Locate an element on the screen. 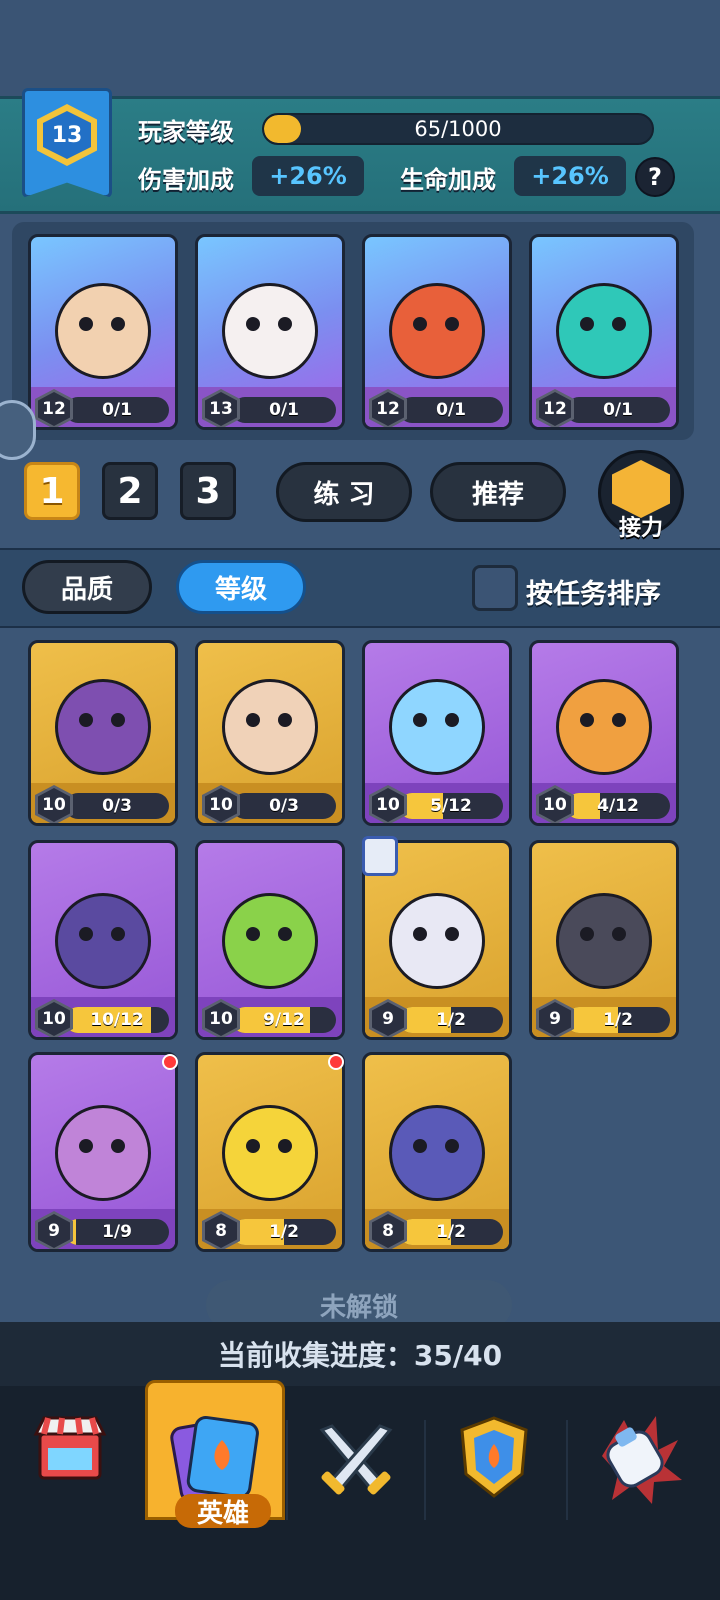 The height and width of the screenshot is (1600, 720). team-tab-3: 3 is located at coordinates (208, 491).